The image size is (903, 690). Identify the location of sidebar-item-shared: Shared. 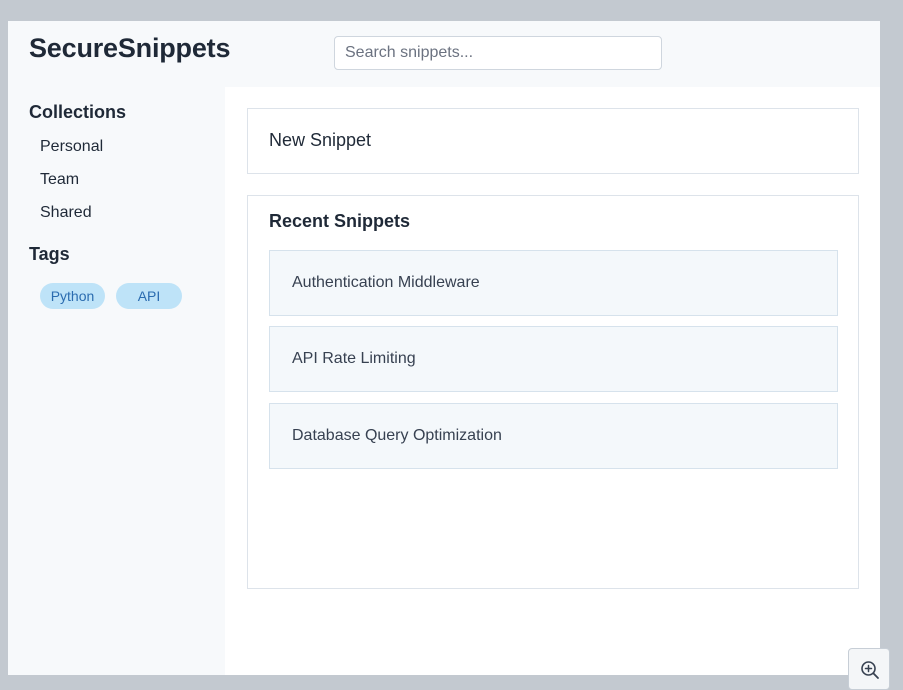
(66, 213).